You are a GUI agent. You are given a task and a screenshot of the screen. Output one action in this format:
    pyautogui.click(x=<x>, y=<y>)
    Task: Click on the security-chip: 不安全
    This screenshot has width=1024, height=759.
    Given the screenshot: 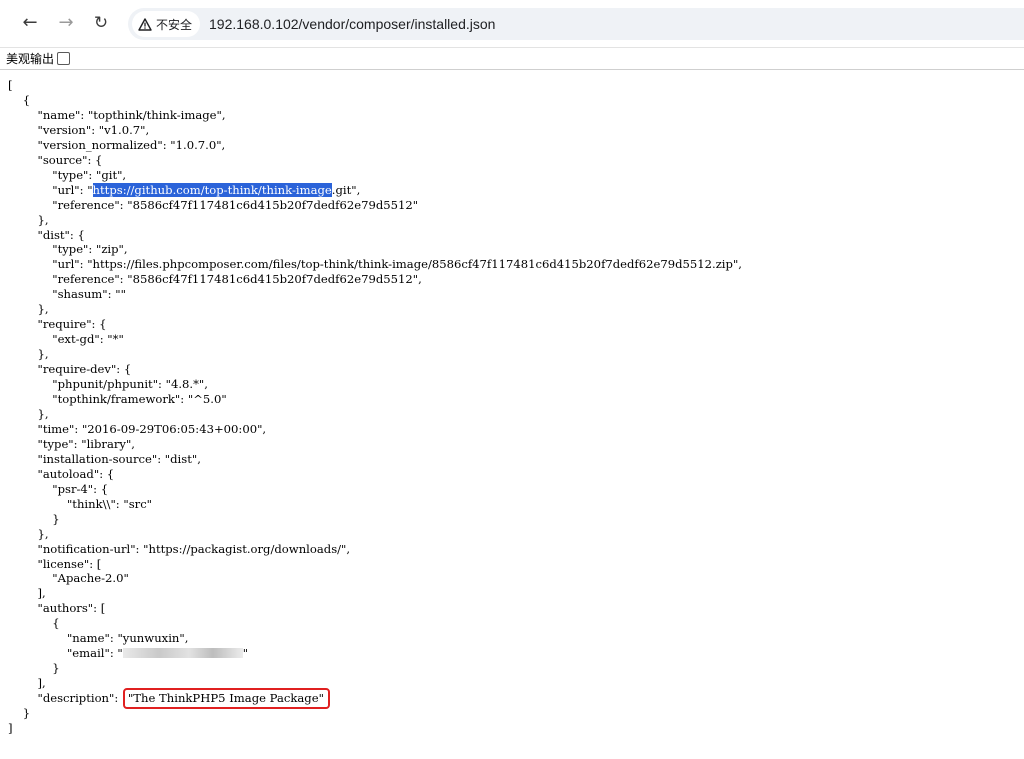 What is the action you would take?
    pyautogui.click(x=166, y=24)
    